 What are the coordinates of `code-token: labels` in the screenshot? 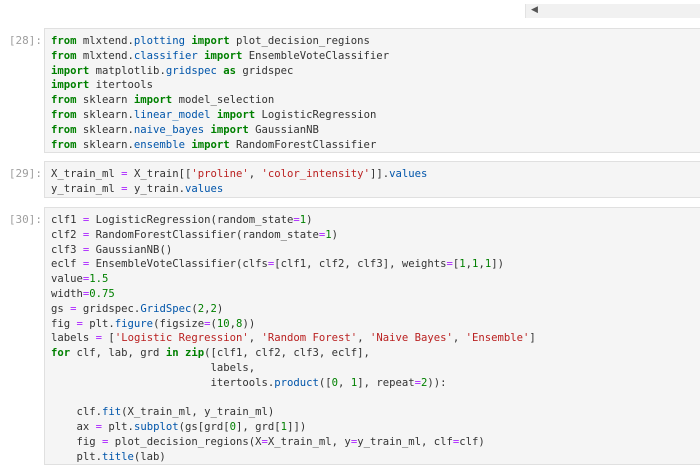 It's located at (73, 338).